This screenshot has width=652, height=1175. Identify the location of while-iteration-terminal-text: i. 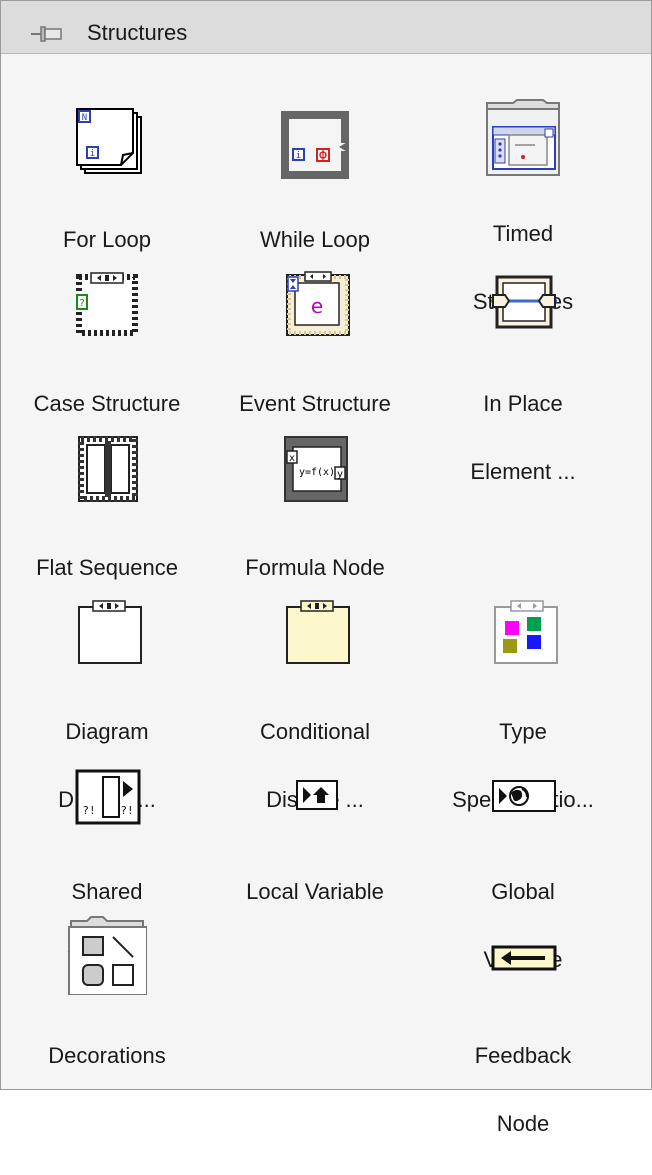
(298, 156).